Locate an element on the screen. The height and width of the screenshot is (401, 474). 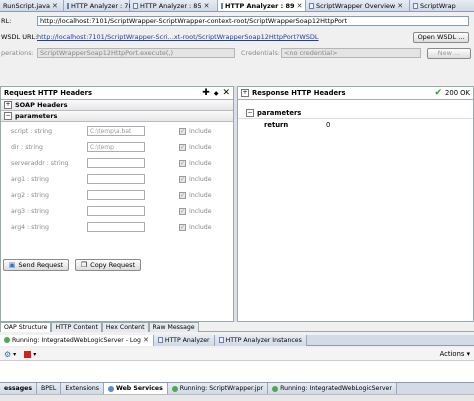
copy-icon: ❐ is located at coordinates (84, 265).